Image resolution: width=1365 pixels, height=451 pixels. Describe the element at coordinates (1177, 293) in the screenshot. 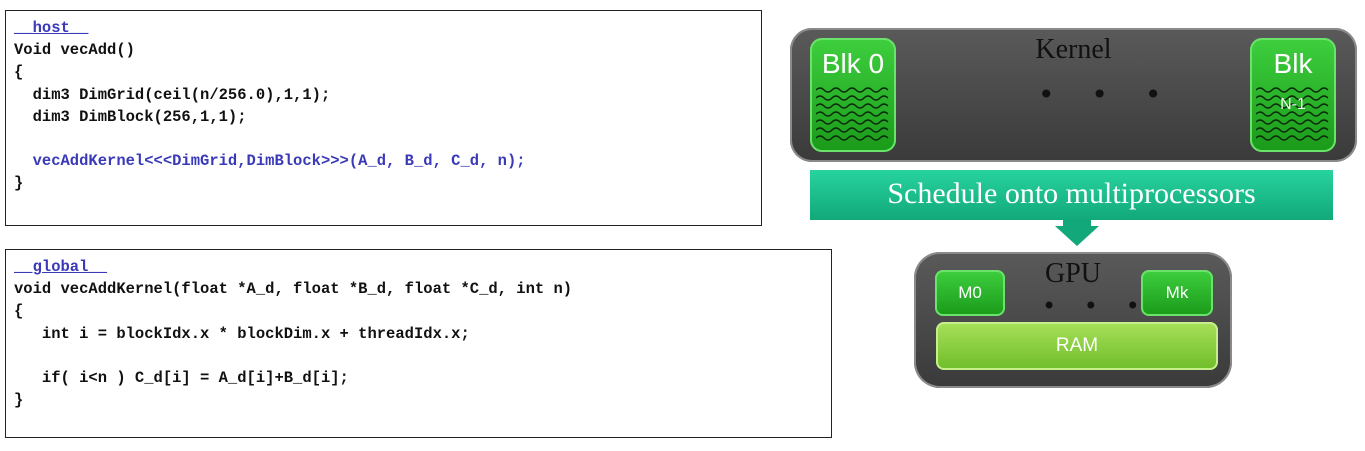

I see `multiprocessor-last: Mk` at that location.